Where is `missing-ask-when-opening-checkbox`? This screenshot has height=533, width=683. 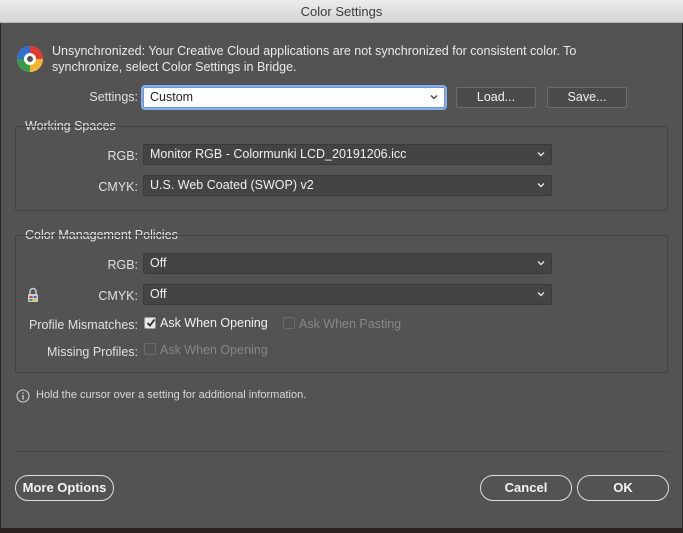
missing-ask-when-opening-checkbox is located at coordinates (150, 349).